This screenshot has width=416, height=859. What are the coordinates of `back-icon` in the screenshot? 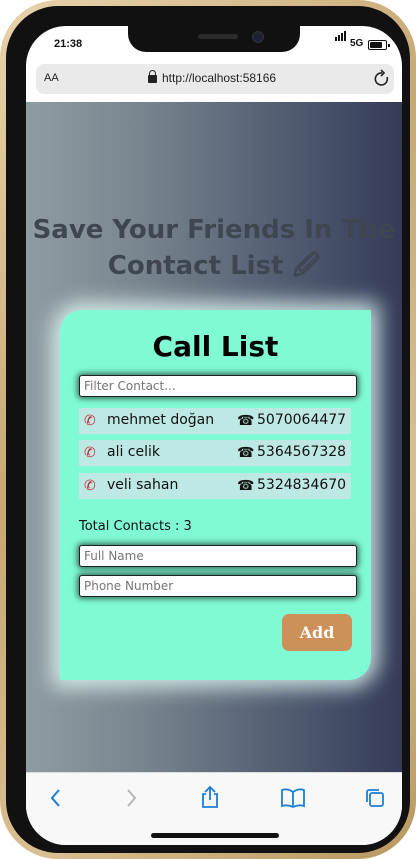 It's located at (56, 798).